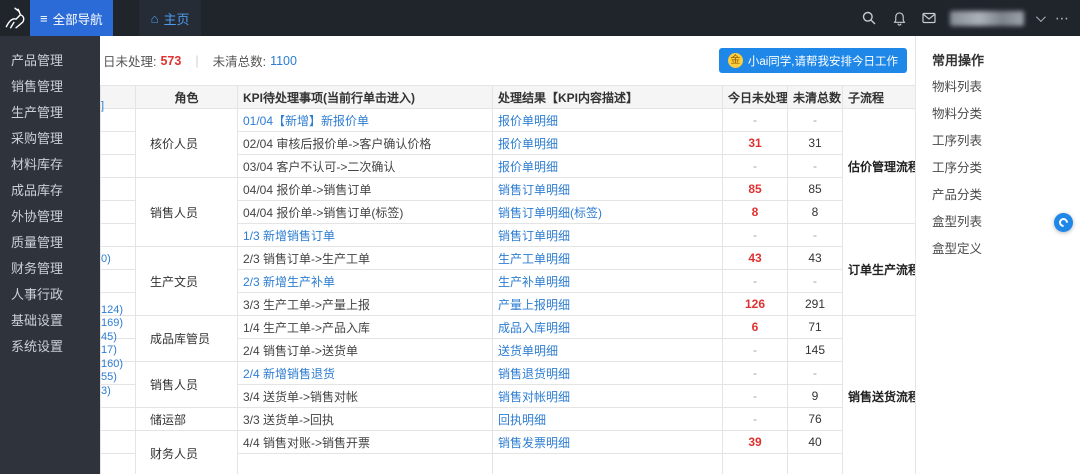  What do you see at coordinates (607, 350) in the screenshot?
I see `result-link: 送货单明细` at bounding box center [607, 350].